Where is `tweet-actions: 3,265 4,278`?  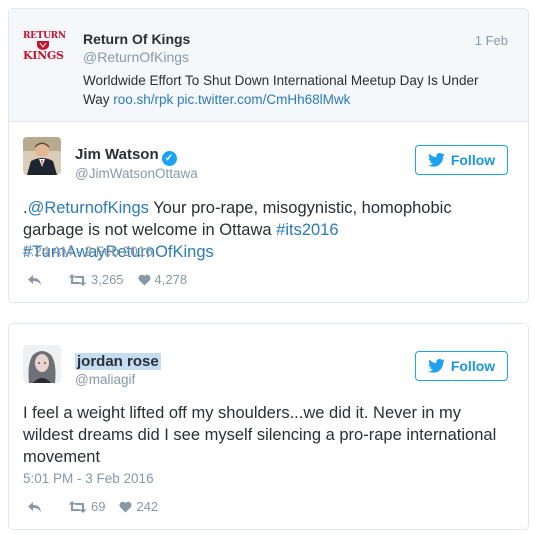
tweet-actions: 3,265 4,278 is located at coordinates (107, 279).